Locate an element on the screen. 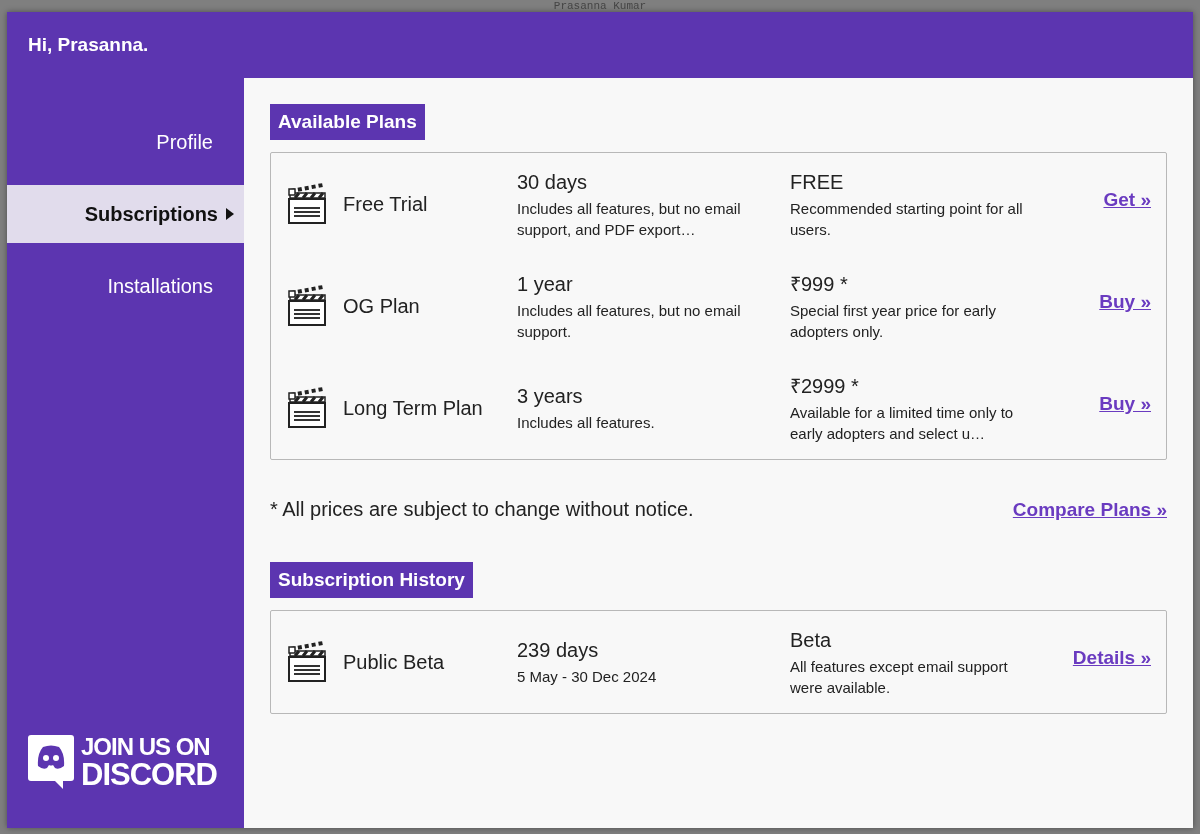 The image size is (1200, 834). discord-banner: JOIN US ON DISCORD is located at coordinates (135, 762).